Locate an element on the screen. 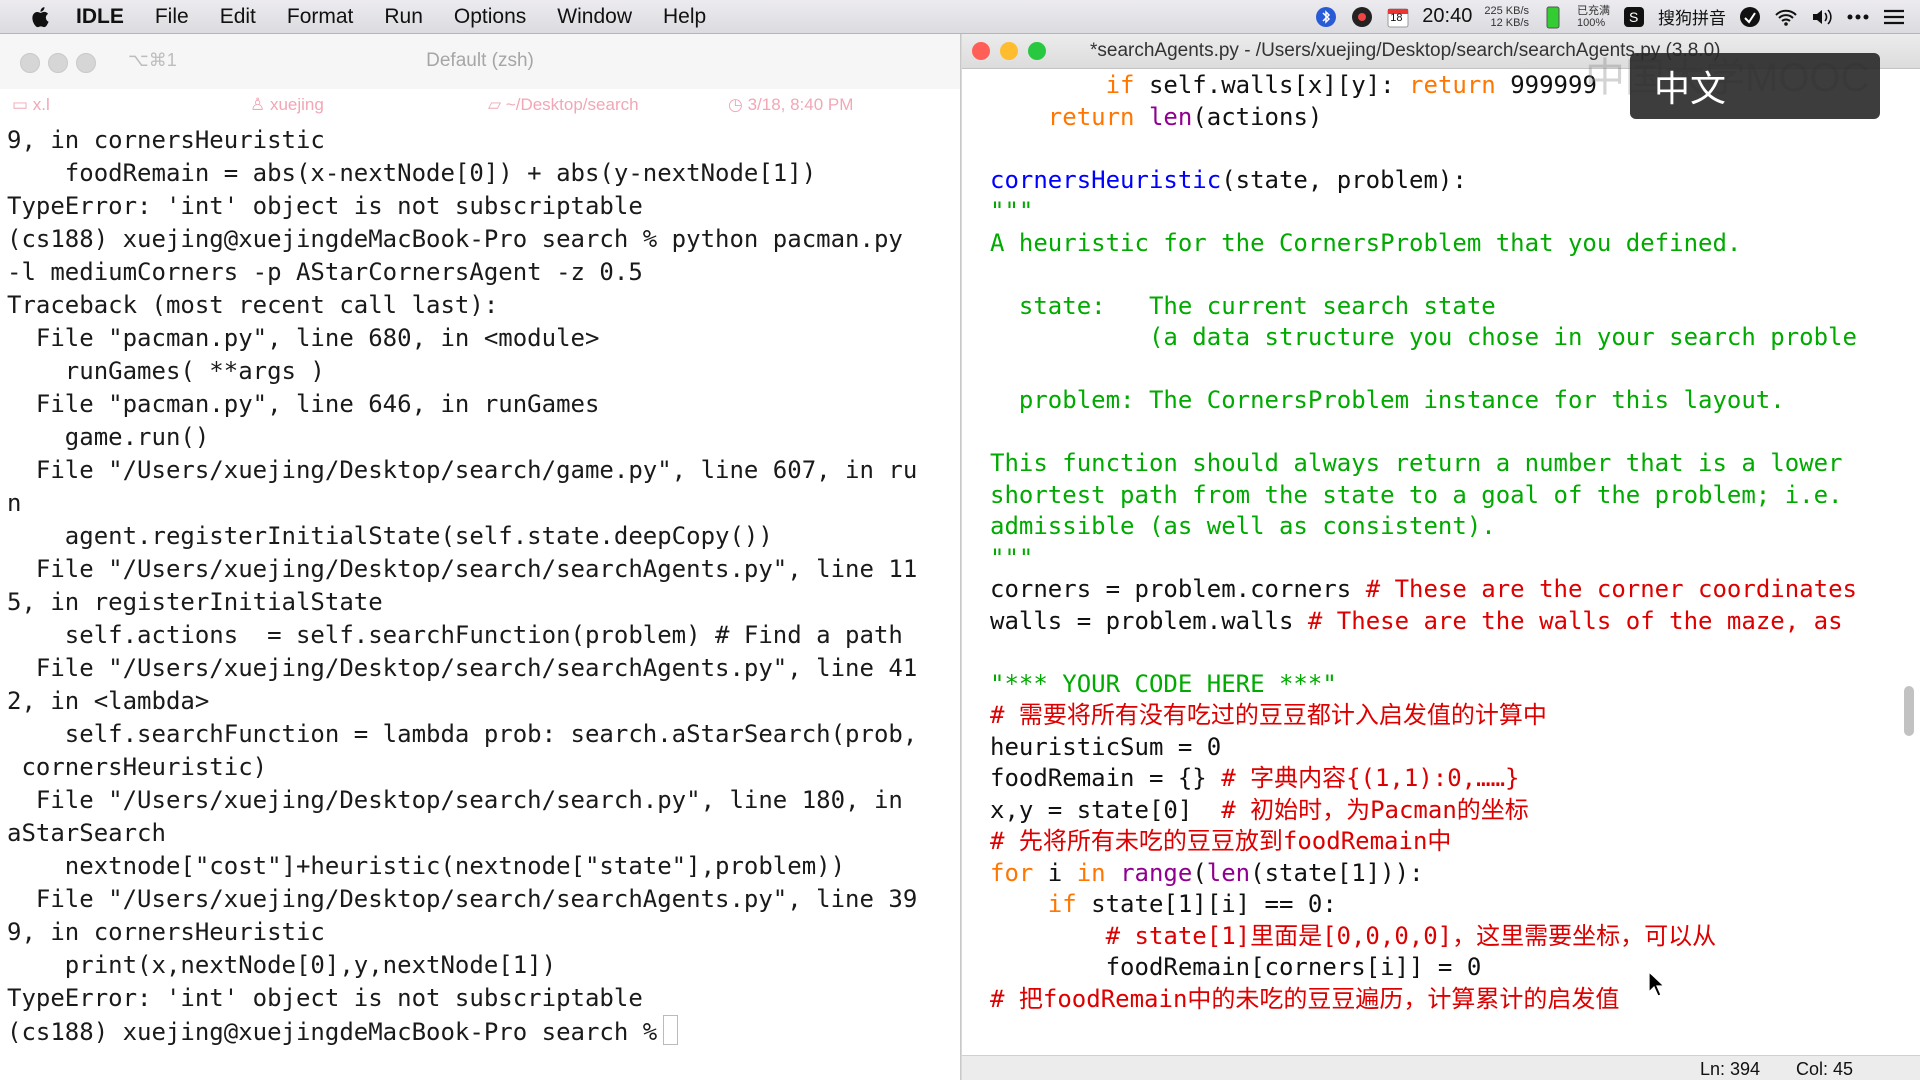  calendar-icon: 18 is located at coordinates (1398, 17).